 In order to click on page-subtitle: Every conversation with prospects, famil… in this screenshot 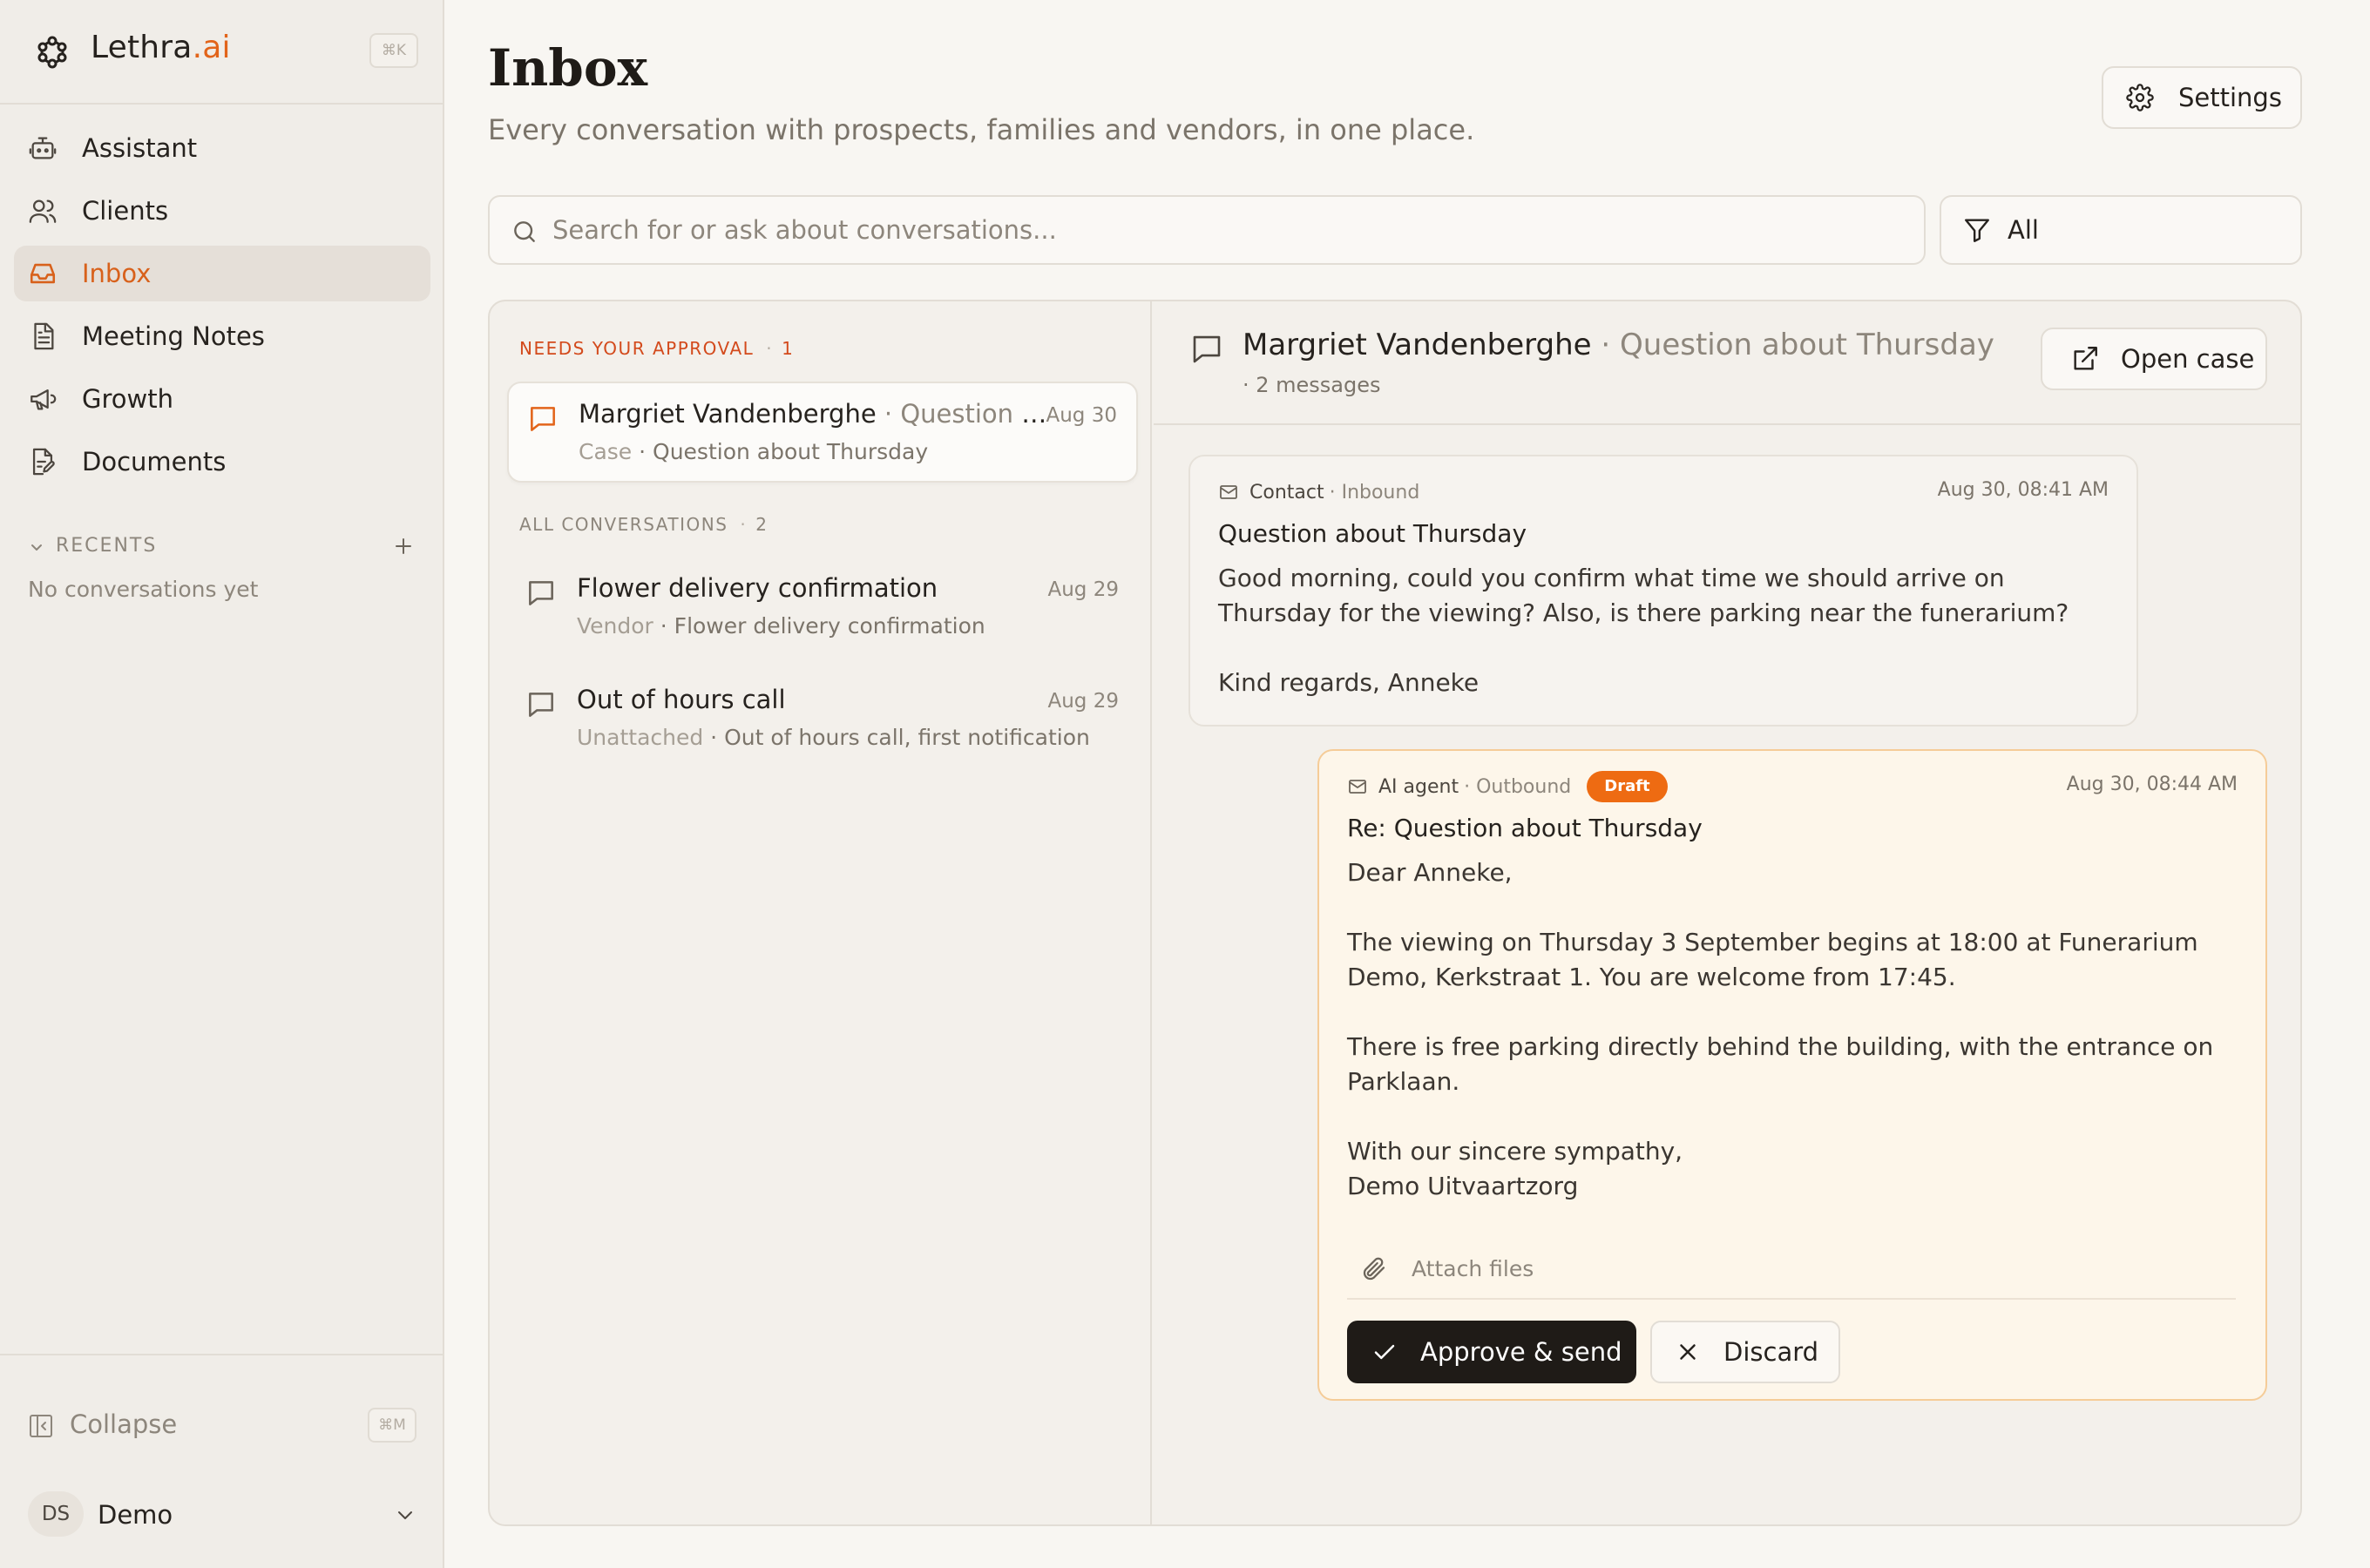, I will do `click(981, 129)`.